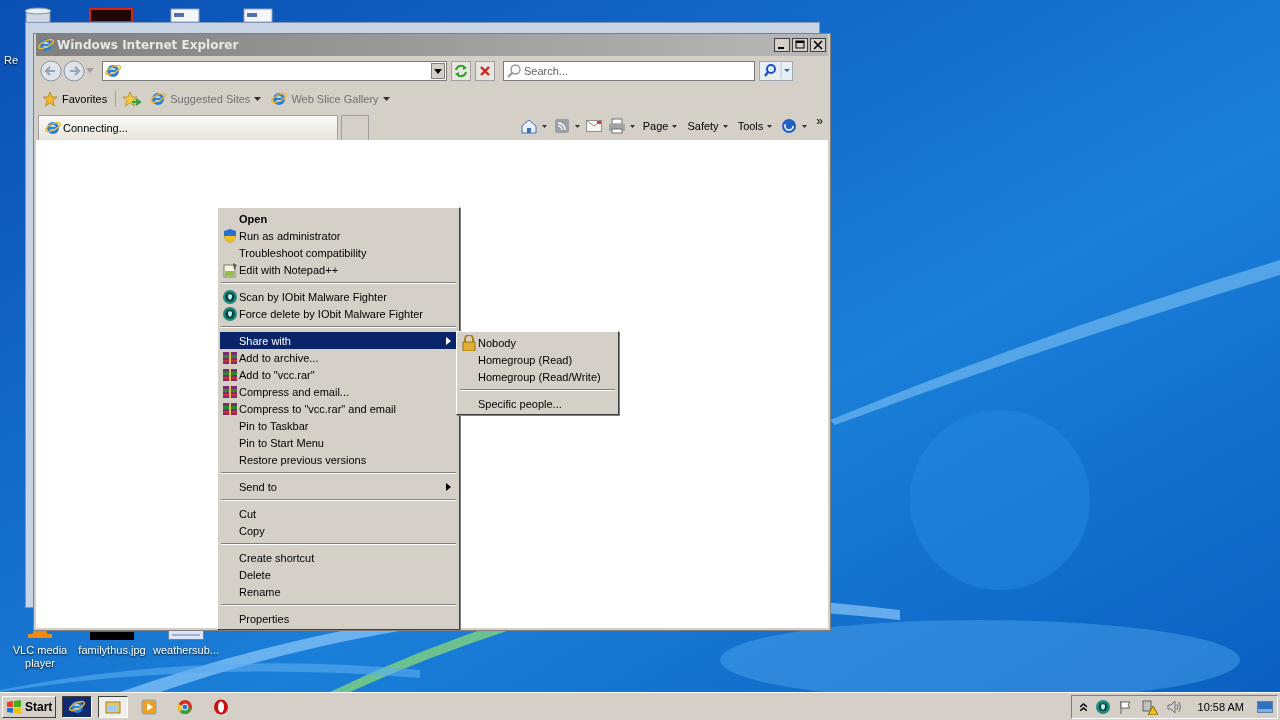 The height and width of the screenshot is (720, 1280). What do you see at coordinates (461, 71) in the screenshot?
I see `refresh-button` at bounding box center [461, 71].